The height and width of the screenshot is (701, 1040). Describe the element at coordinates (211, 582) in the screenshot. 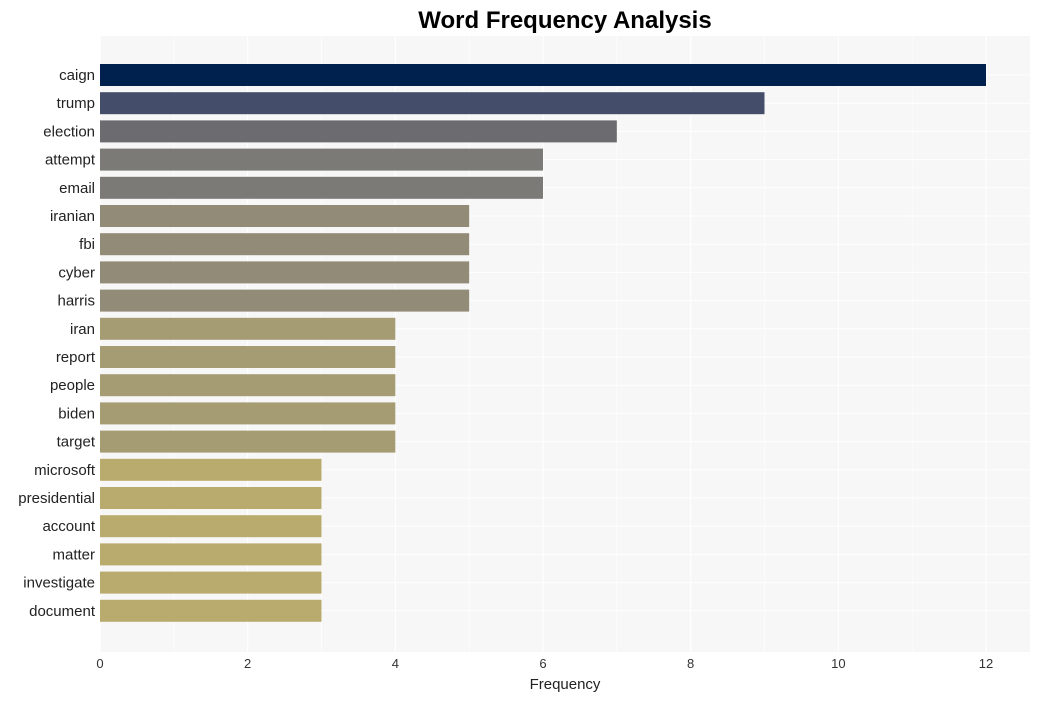

I see `bar-investigate` at that location.